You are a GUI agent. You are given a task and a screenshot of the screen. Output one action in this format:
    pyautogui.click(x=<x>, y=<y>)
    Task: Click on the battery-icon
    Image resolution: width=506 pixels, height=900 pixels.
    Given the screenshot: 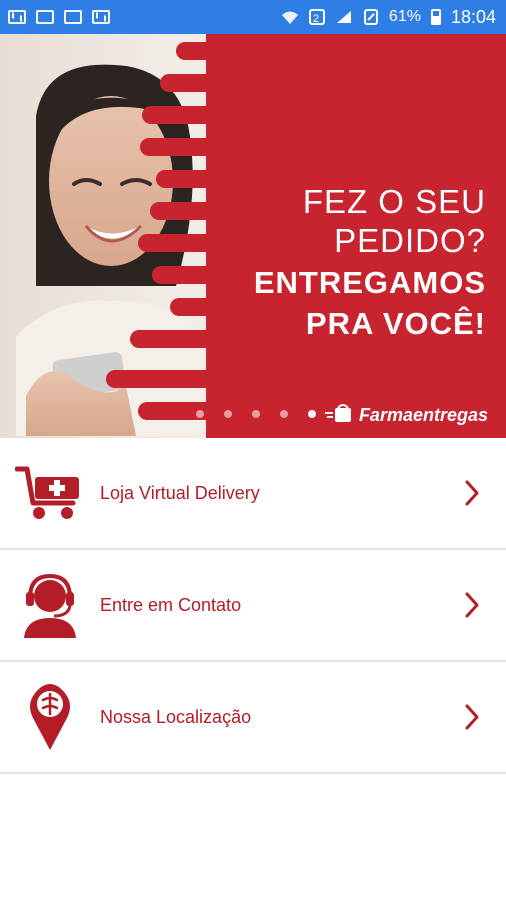 What is the action you would take?
    pyautogui.click(x=435, y=17)
    